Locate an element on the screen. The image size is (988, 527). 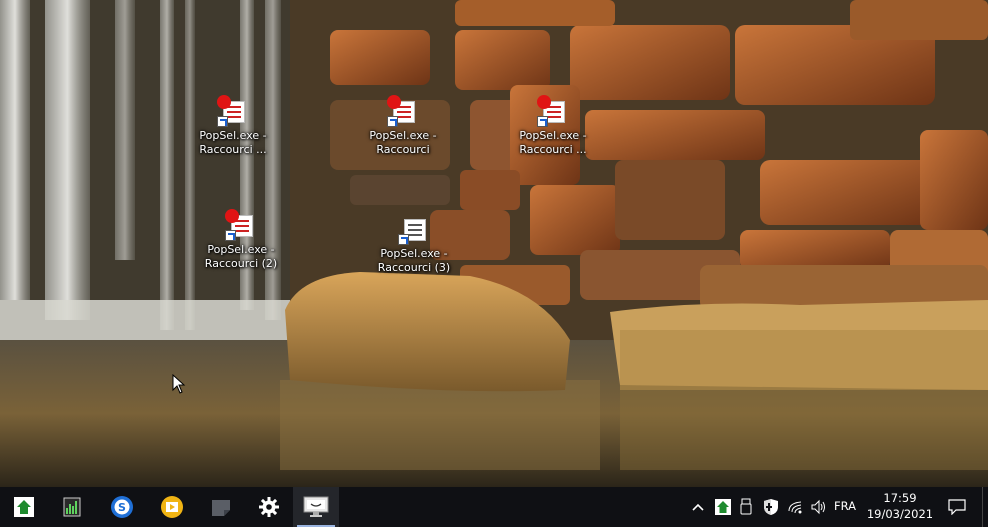
blue-s-icon: S is located at coordinates (122, 507).